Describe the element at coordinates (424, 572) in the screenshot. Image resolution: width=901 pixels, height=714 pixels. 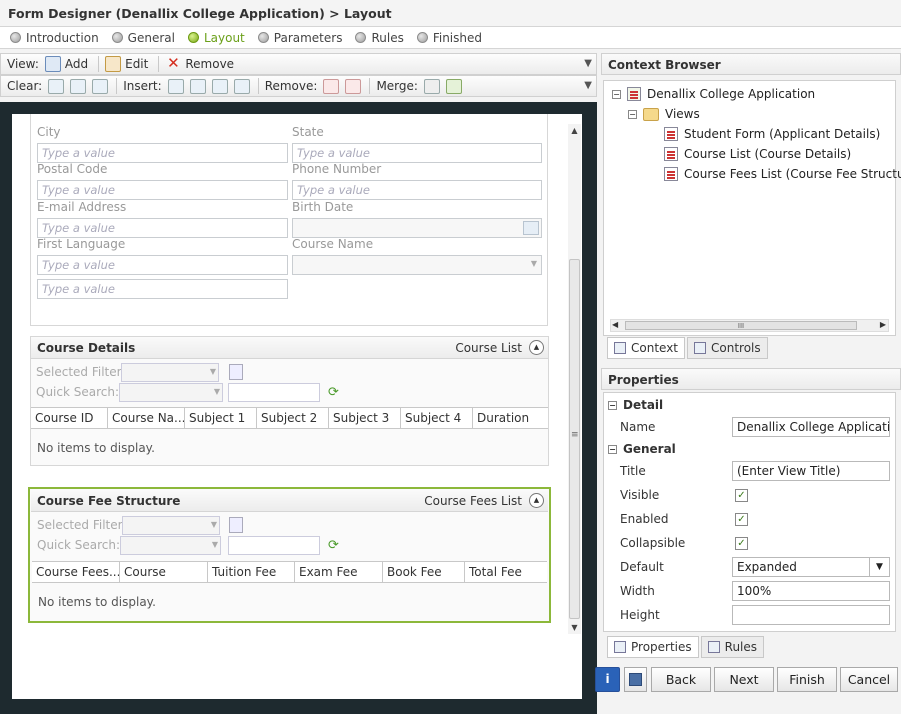
I see `column-header: Book Fee` at that location.